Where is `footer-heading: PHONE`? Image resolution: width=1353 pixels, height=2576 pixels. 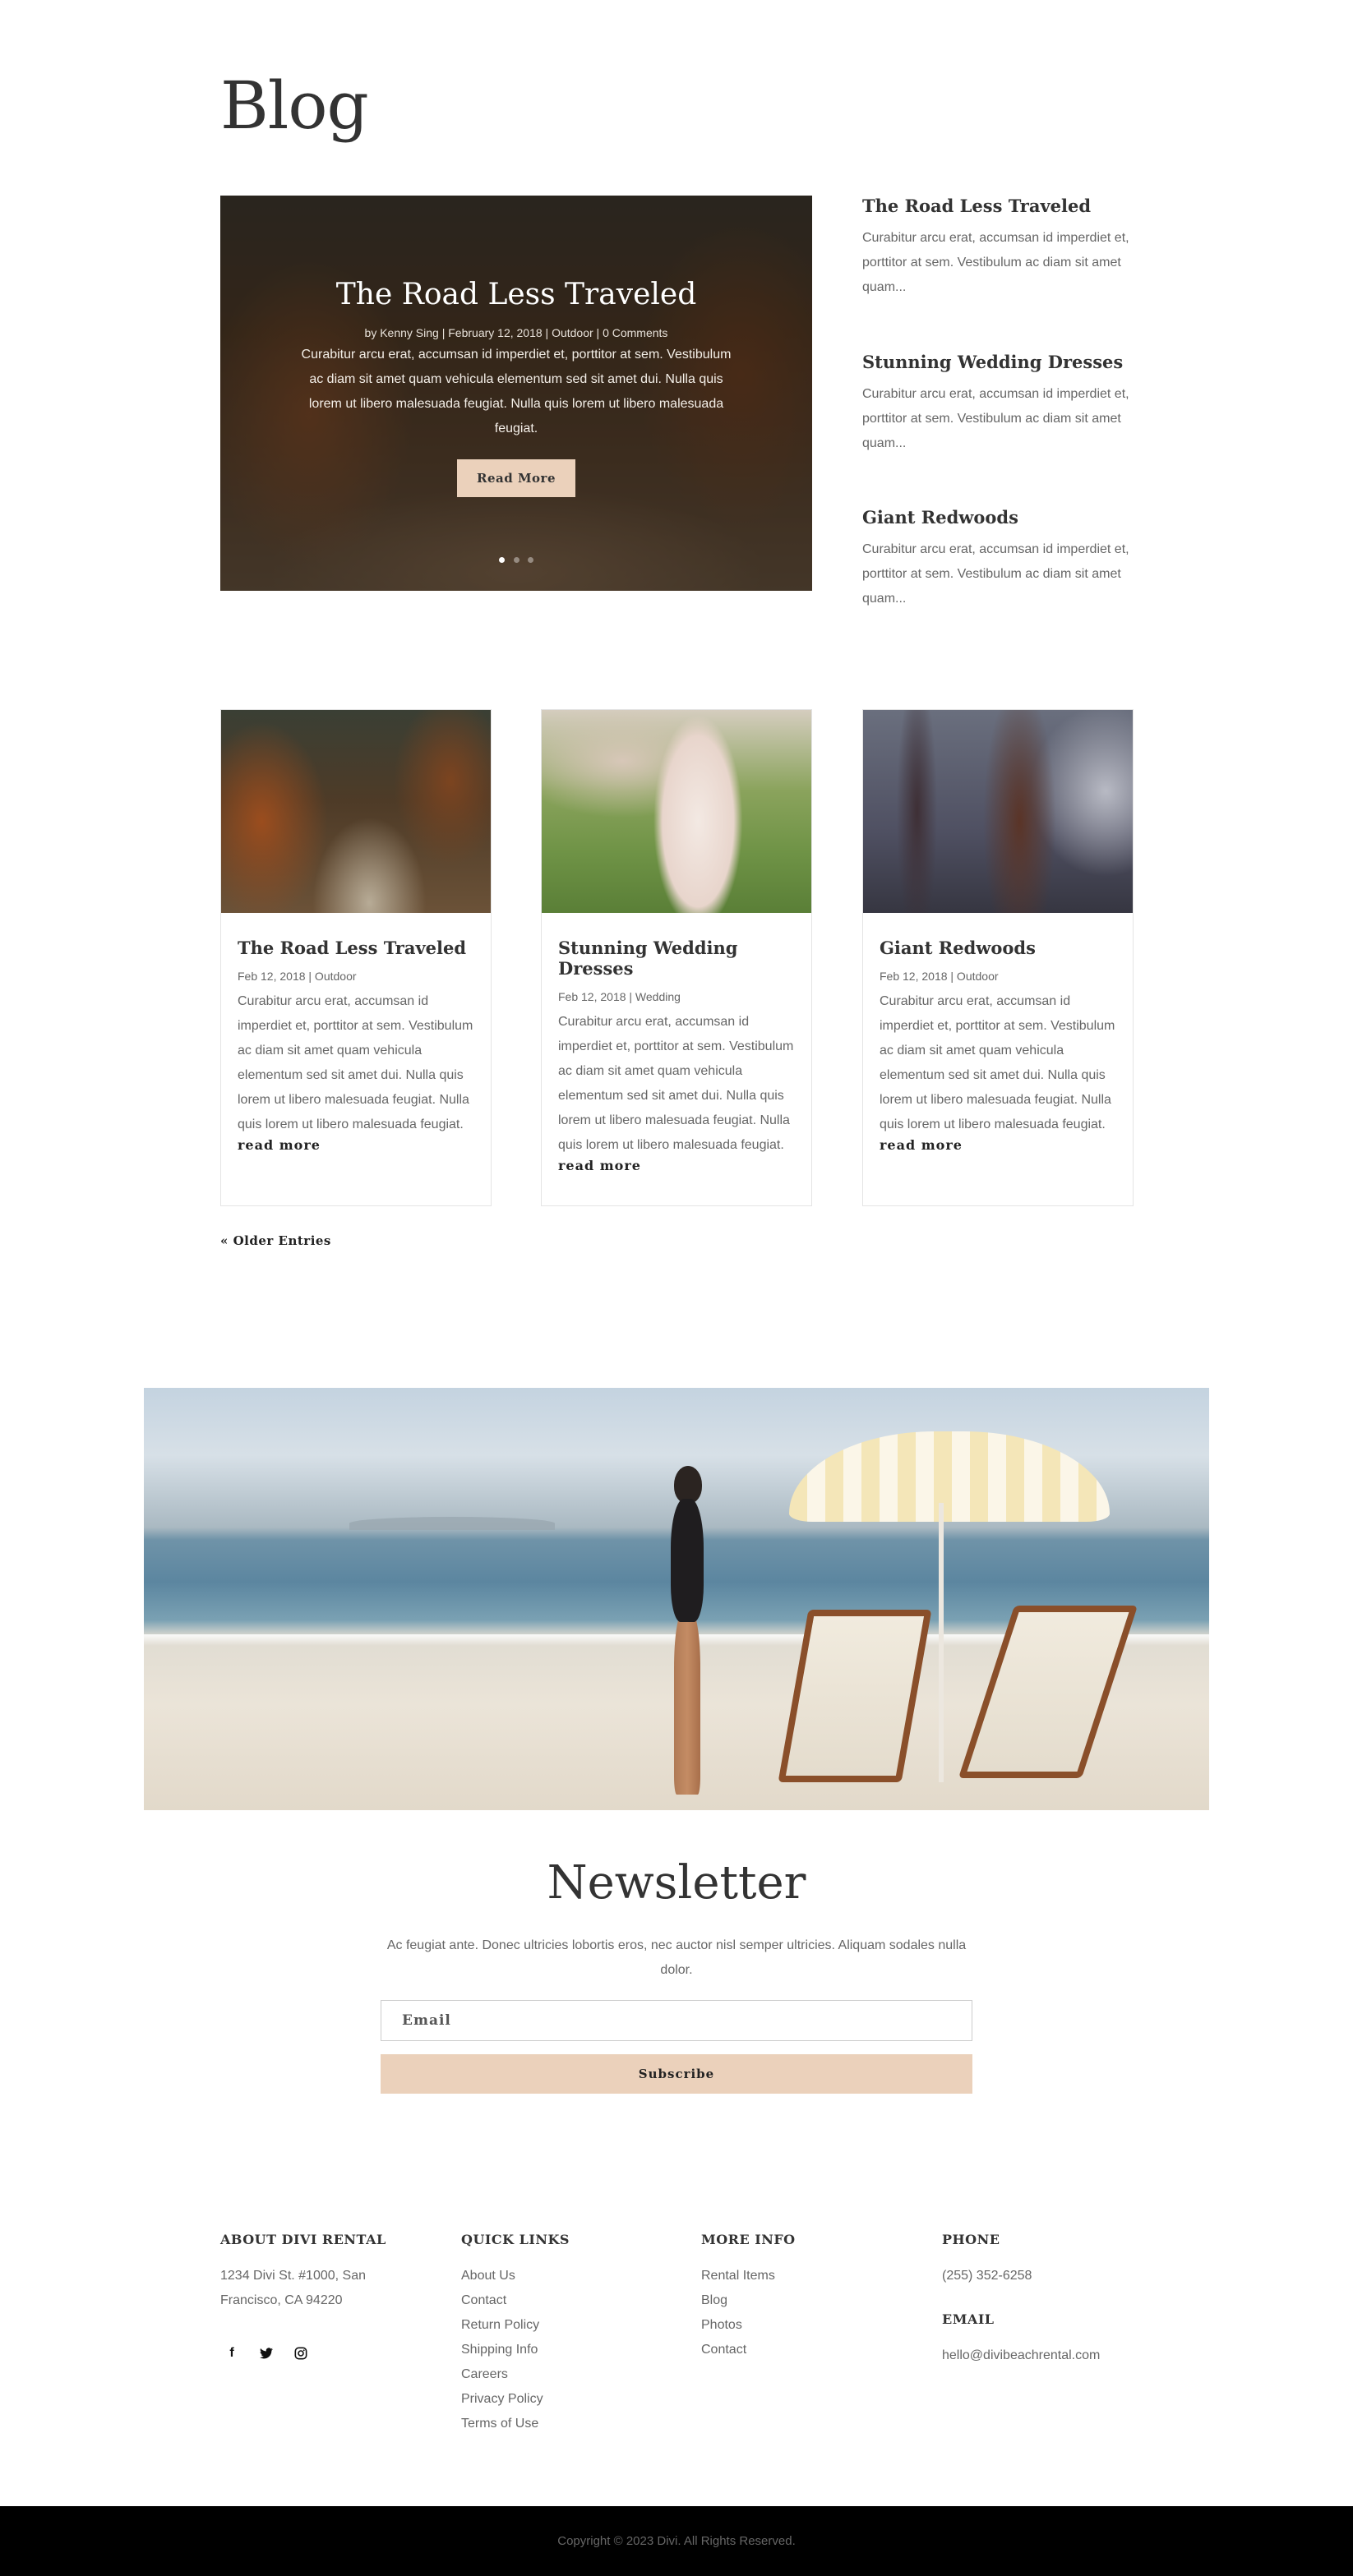
footer-heading: PHONE is located at coordinates (971, 2239).